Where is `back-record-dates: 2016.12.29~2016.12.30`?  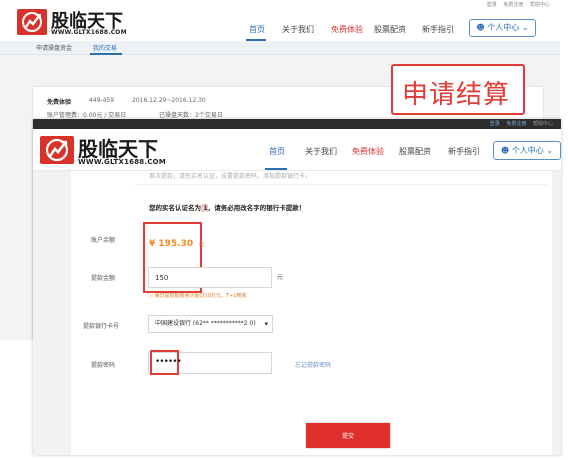 back-record-dates: 2016.12.29~2016.12.30 is located at coordinates (169, 100).